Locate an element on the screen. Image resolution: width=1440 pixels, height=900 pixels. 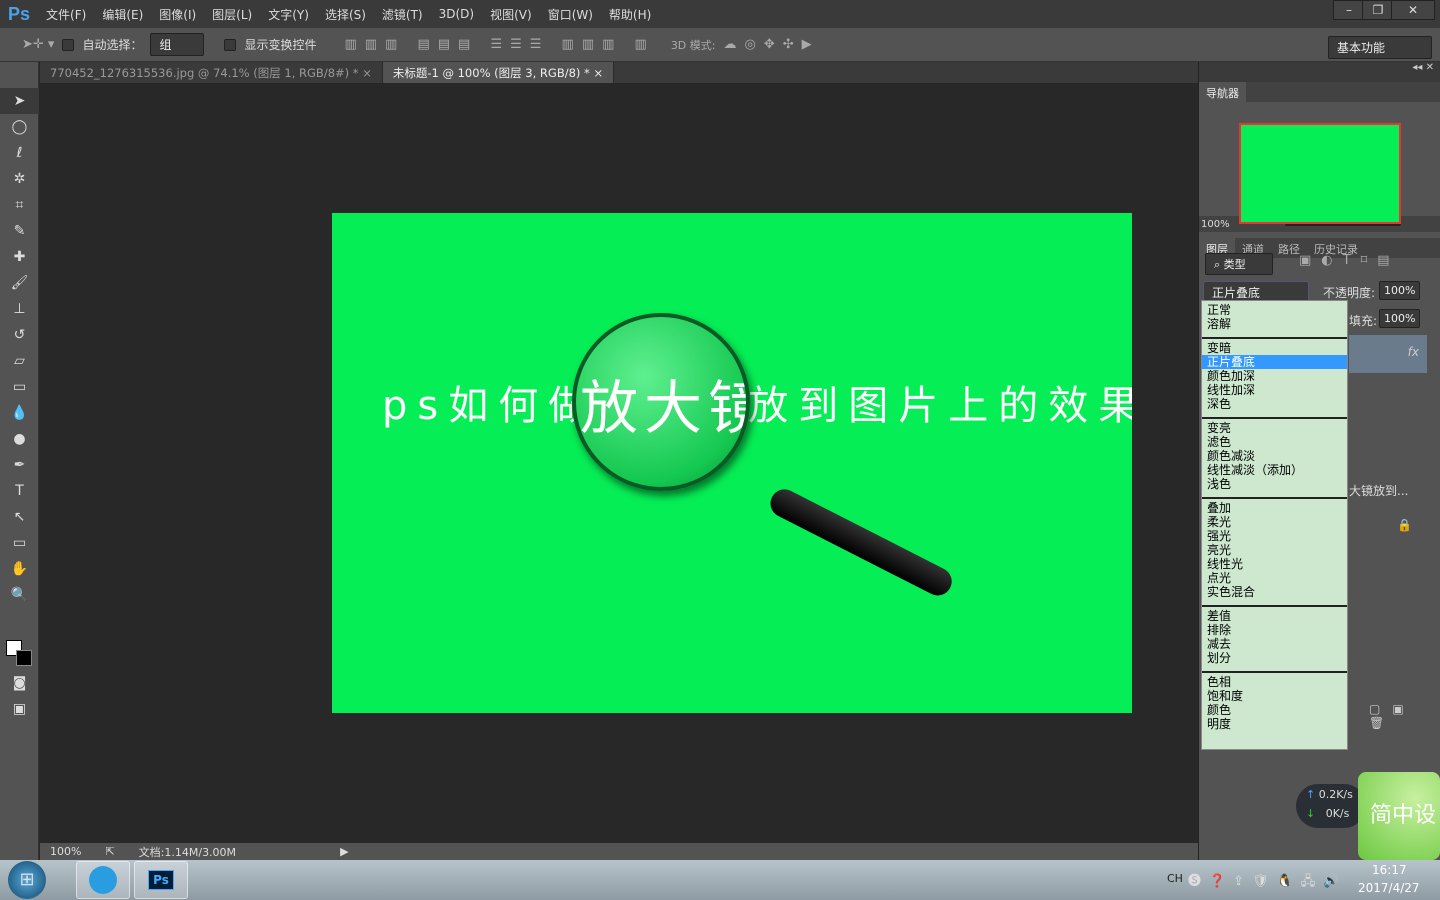
menu-help: 帮助(H) is located at coordinates (630, 14).